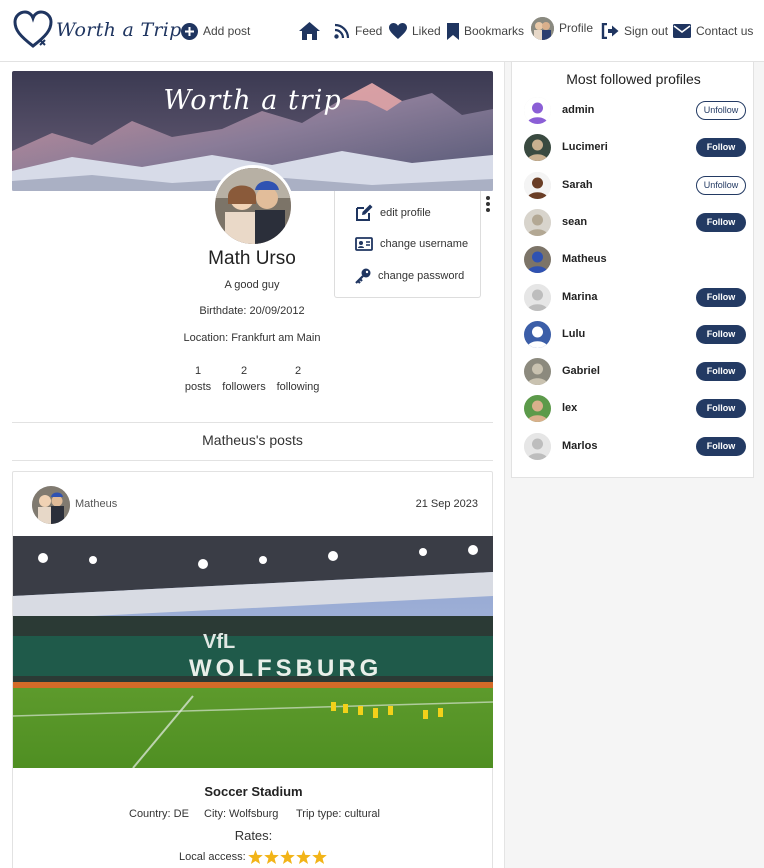  What do you see at coordinates (542, 28) in the screenshot?
I see `nav-avatar` at bounding box center [542, 28].